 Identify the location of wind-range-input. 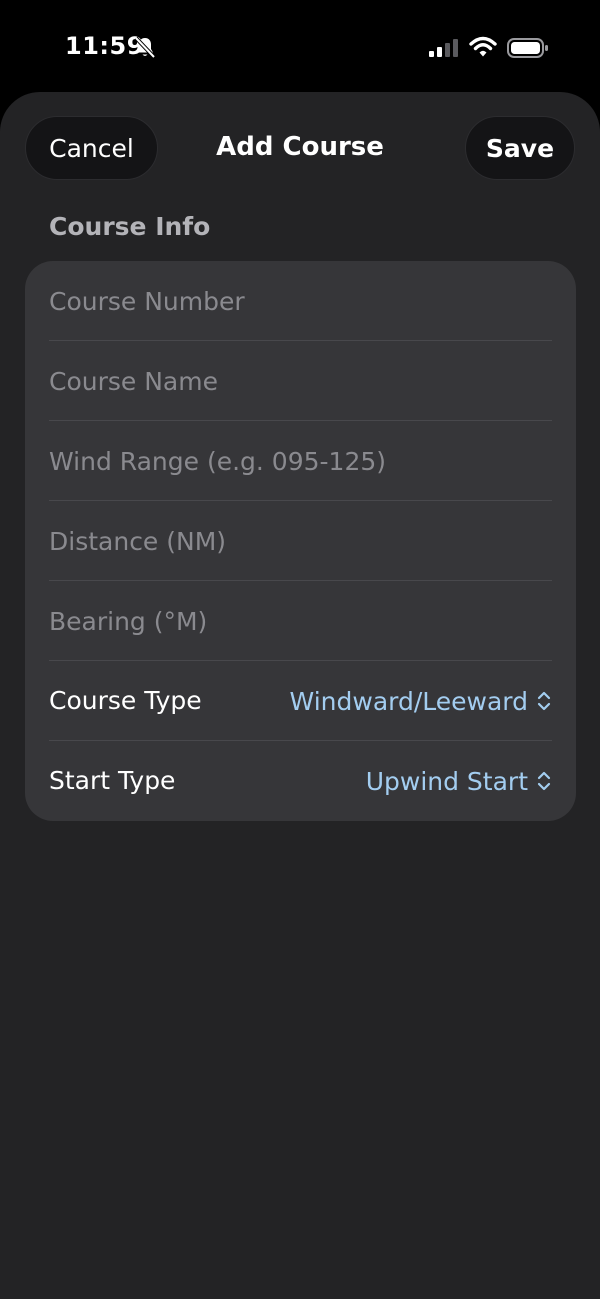
(299, 461).